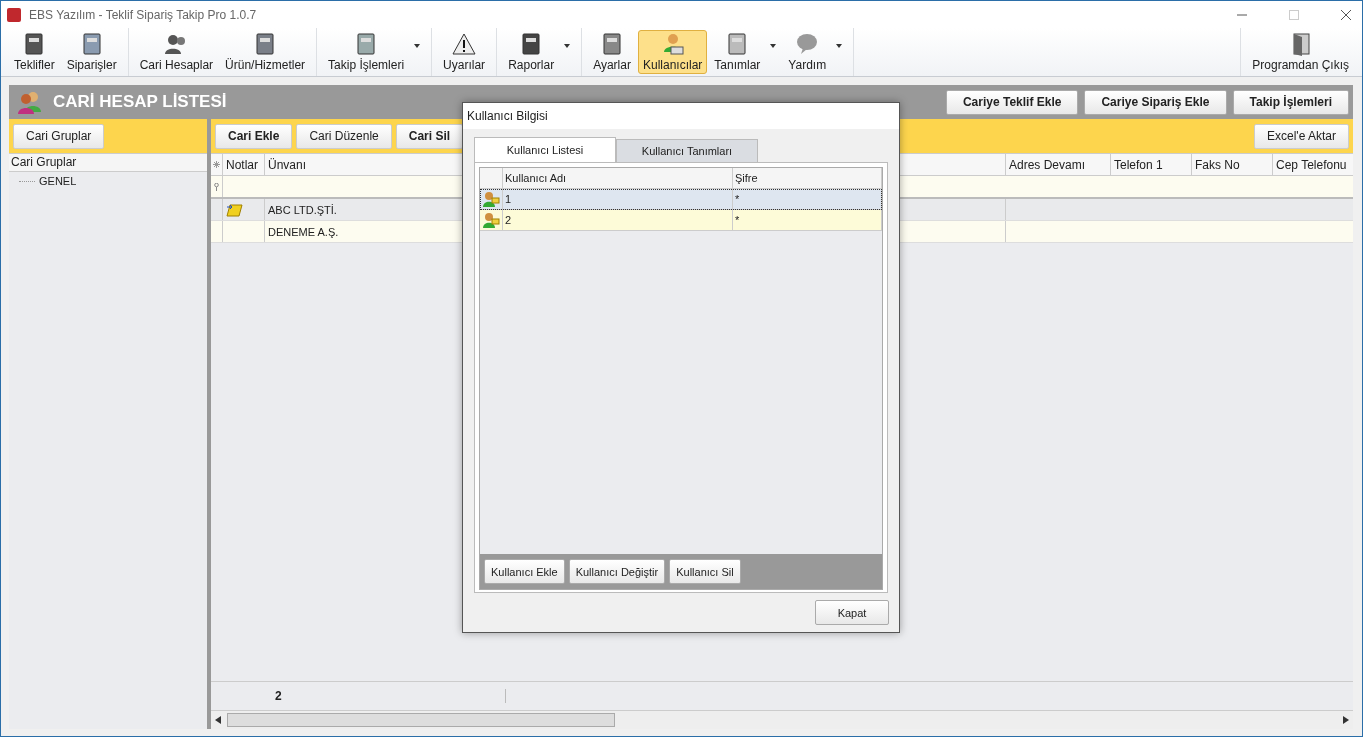 This screenshot has width=1363, height=737. I want to click on panel-title: CARİ HESAP LİSTESİ, so click(140, 102).